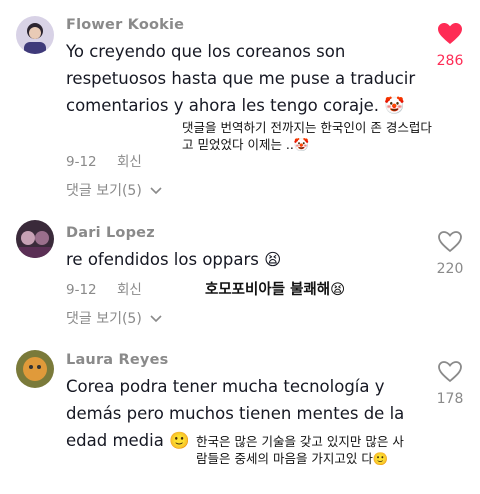  Describe the element at coordinates (125, 25) in the screenshot. I see `username: Flower Kookie` at that location.